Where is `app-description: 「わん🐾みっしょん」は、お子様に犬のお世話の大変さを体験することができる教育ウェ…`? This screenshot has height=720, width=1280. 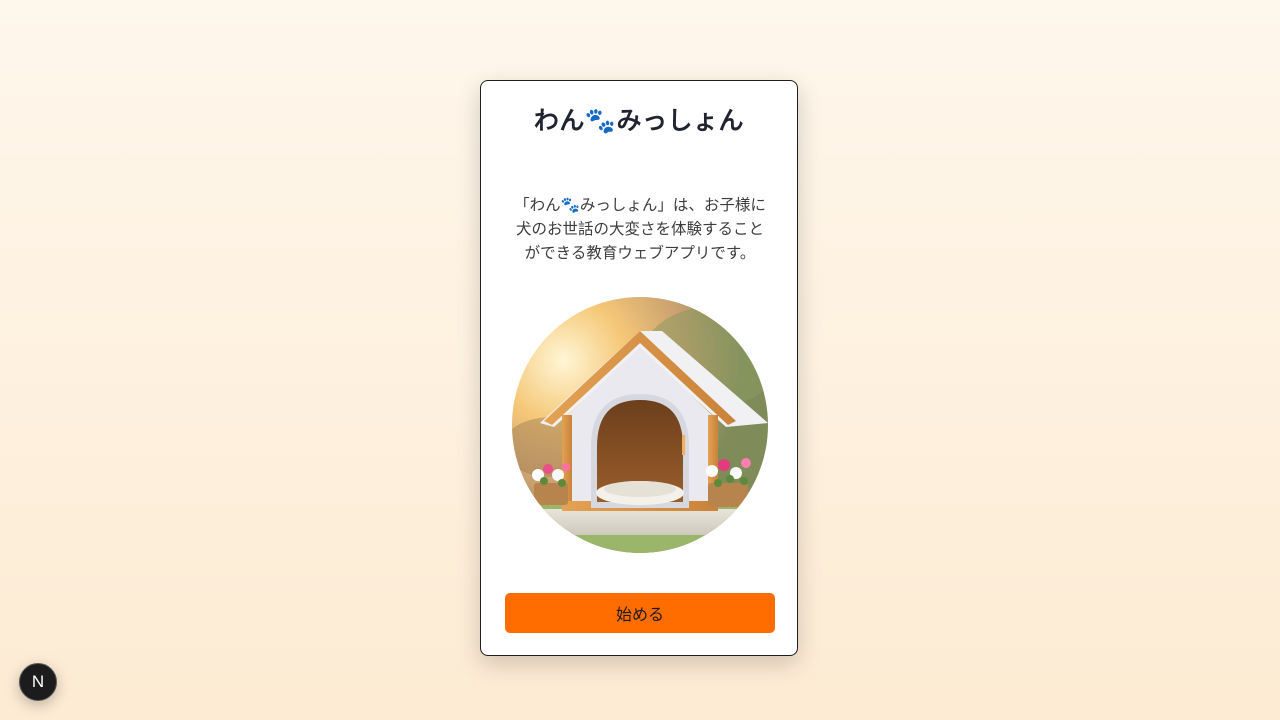
app-description: 「わん🐾みっしょん」は、お子様に犬のお世話の大変さを体験することができる教育ウェ… is located at coordinates (640, 229).